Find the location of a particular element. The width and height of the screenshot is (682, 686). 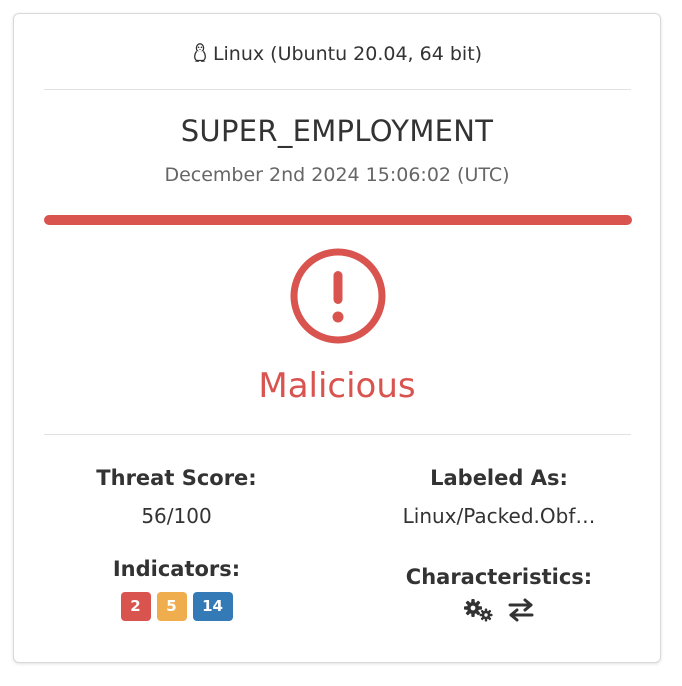

sample-name: SUPER_EMPLOYMENT is located at coordinates (337, 131).